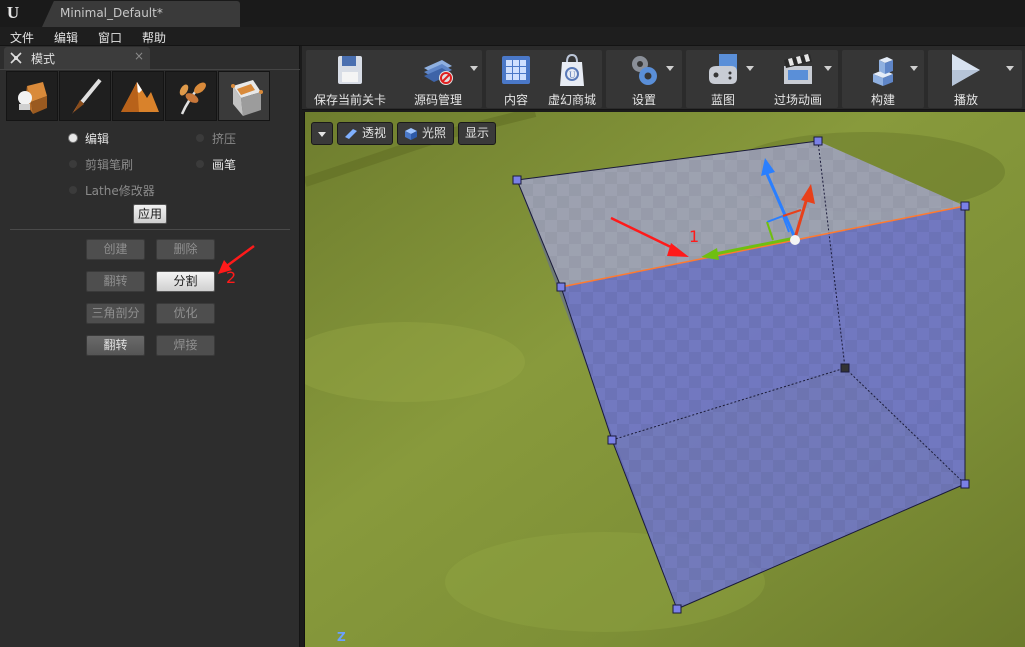 This screenshot has height=647, width=1025. What do you see at coordinates (115, 313) in the screenshot?
I see `triangulate-button: 三角剖分` at bounding box center [115, 313].